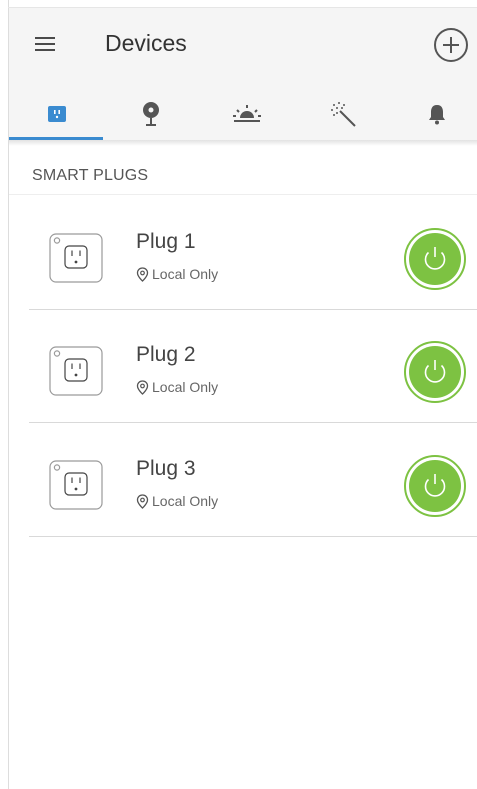 The image size is (477, 789). I want to click on bell-icon, so click(437, 115).